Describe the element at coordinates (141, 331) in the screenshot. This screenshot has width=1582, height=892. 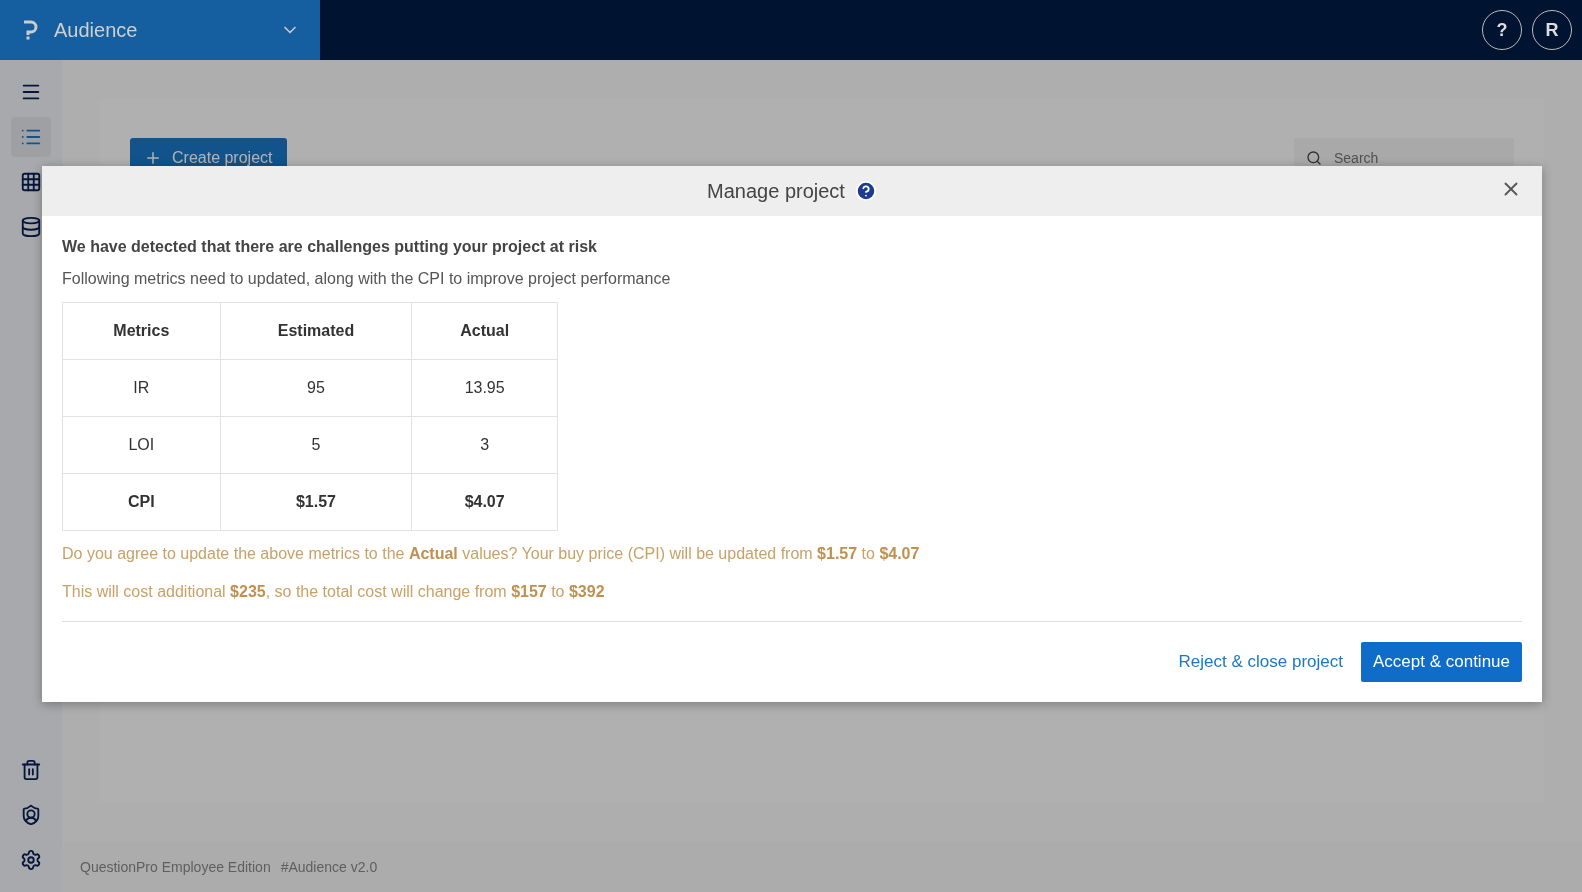
I see `column-header: Metrics` at that location.